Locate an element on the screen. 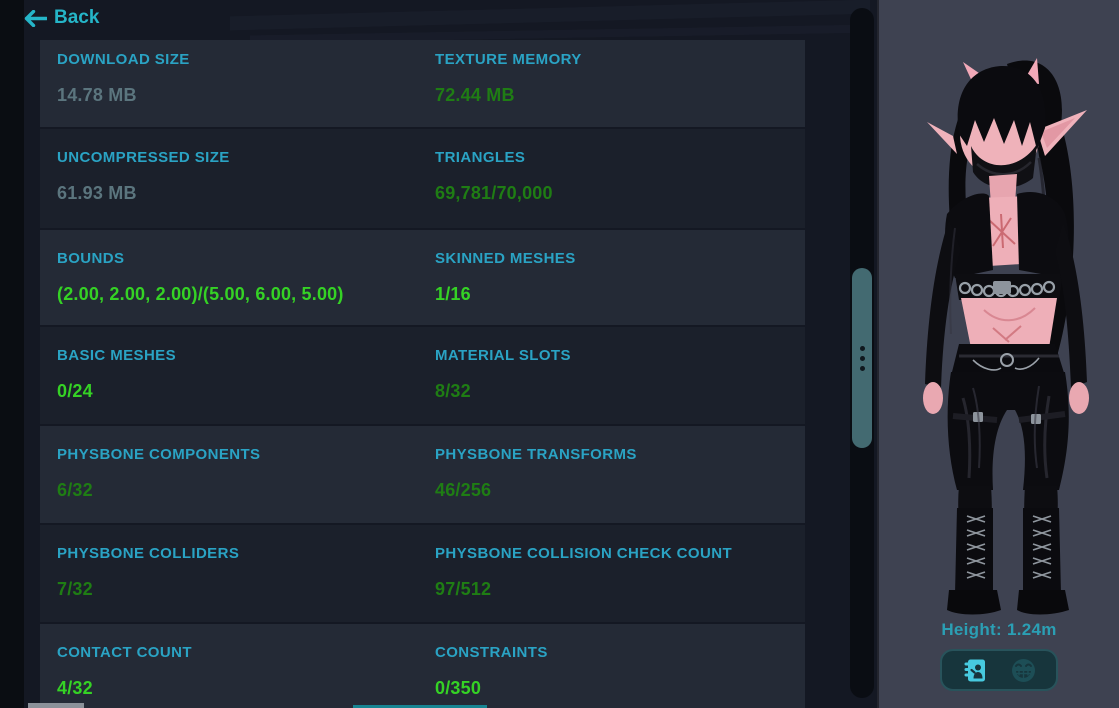  scrollbar-thumb is located at coordinates (862, 358).